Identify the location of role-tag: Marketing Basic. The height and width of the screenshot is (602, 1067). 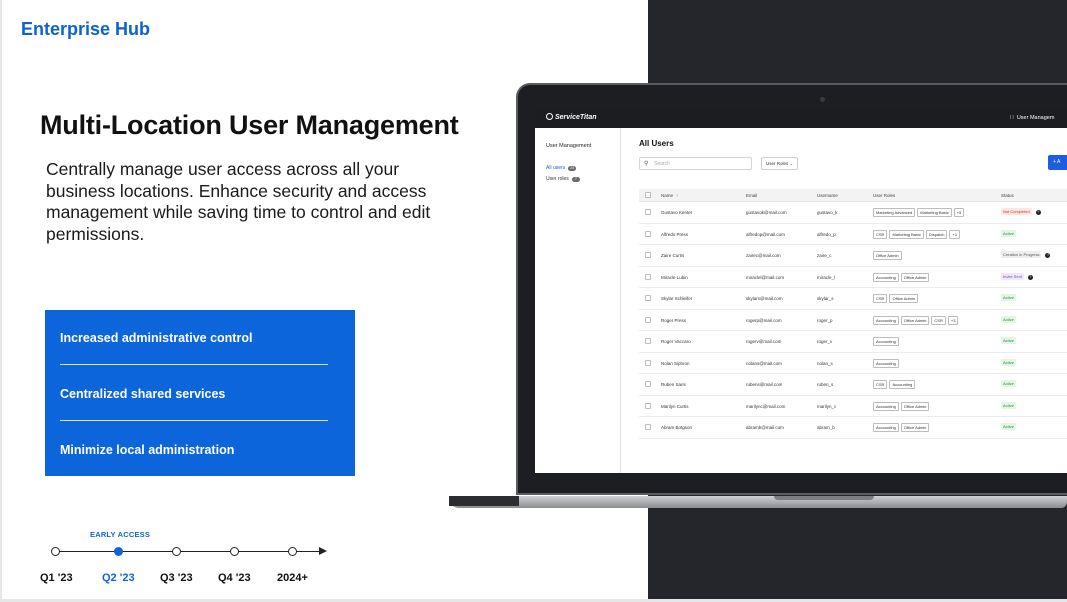
(906, 234).